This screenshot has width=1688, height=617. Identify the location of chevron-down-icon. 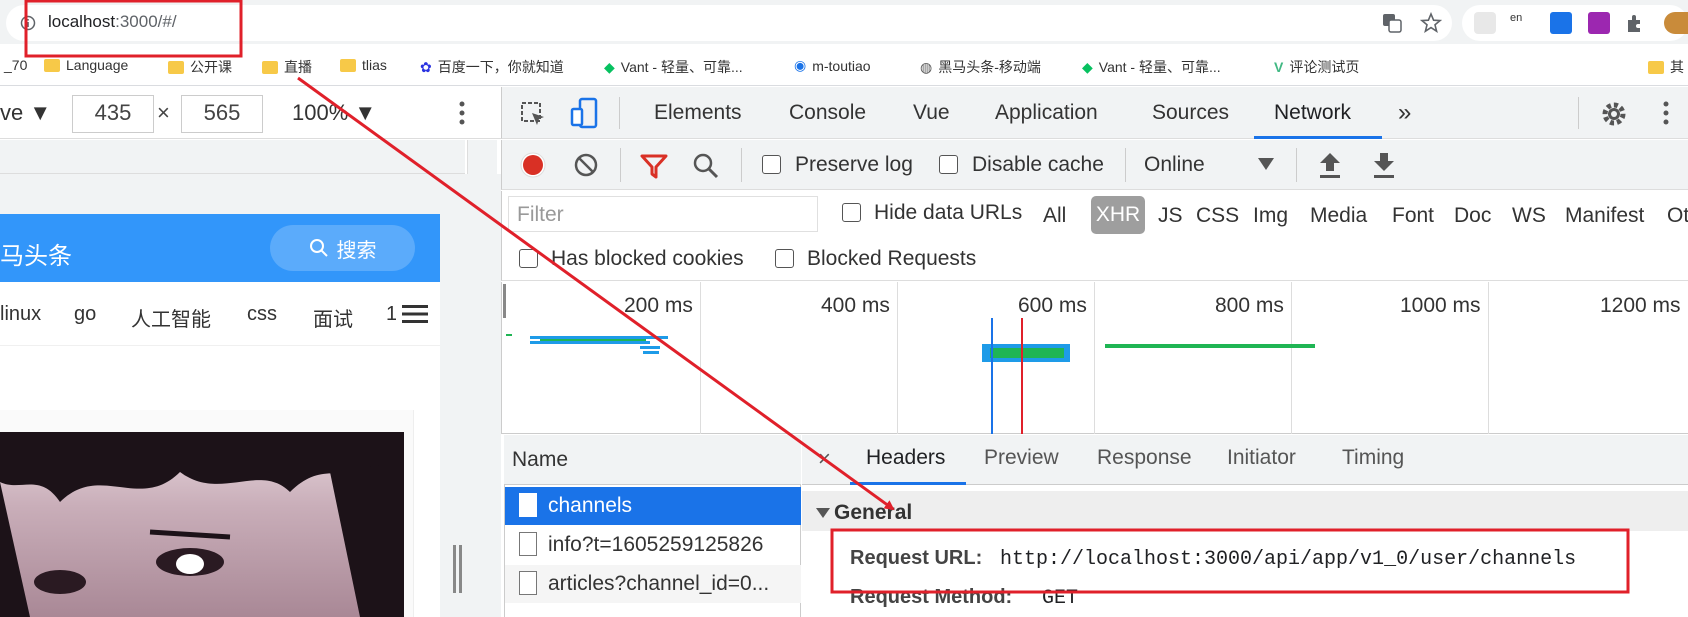
(1266, 164).